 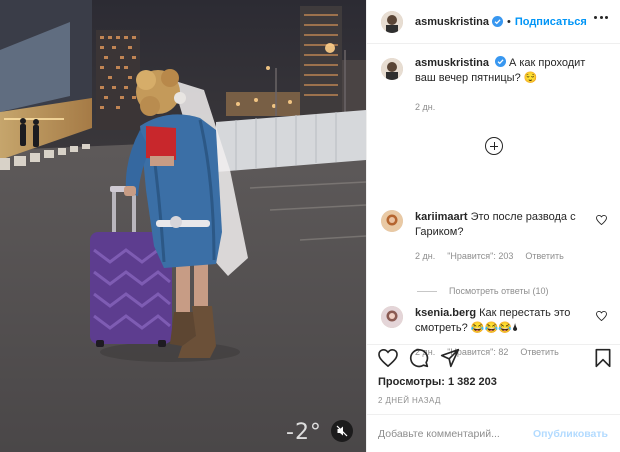 I want to click on comment-meta: 2 дн. "Нравится": 203 Ответить, so click(x=505, y=256).